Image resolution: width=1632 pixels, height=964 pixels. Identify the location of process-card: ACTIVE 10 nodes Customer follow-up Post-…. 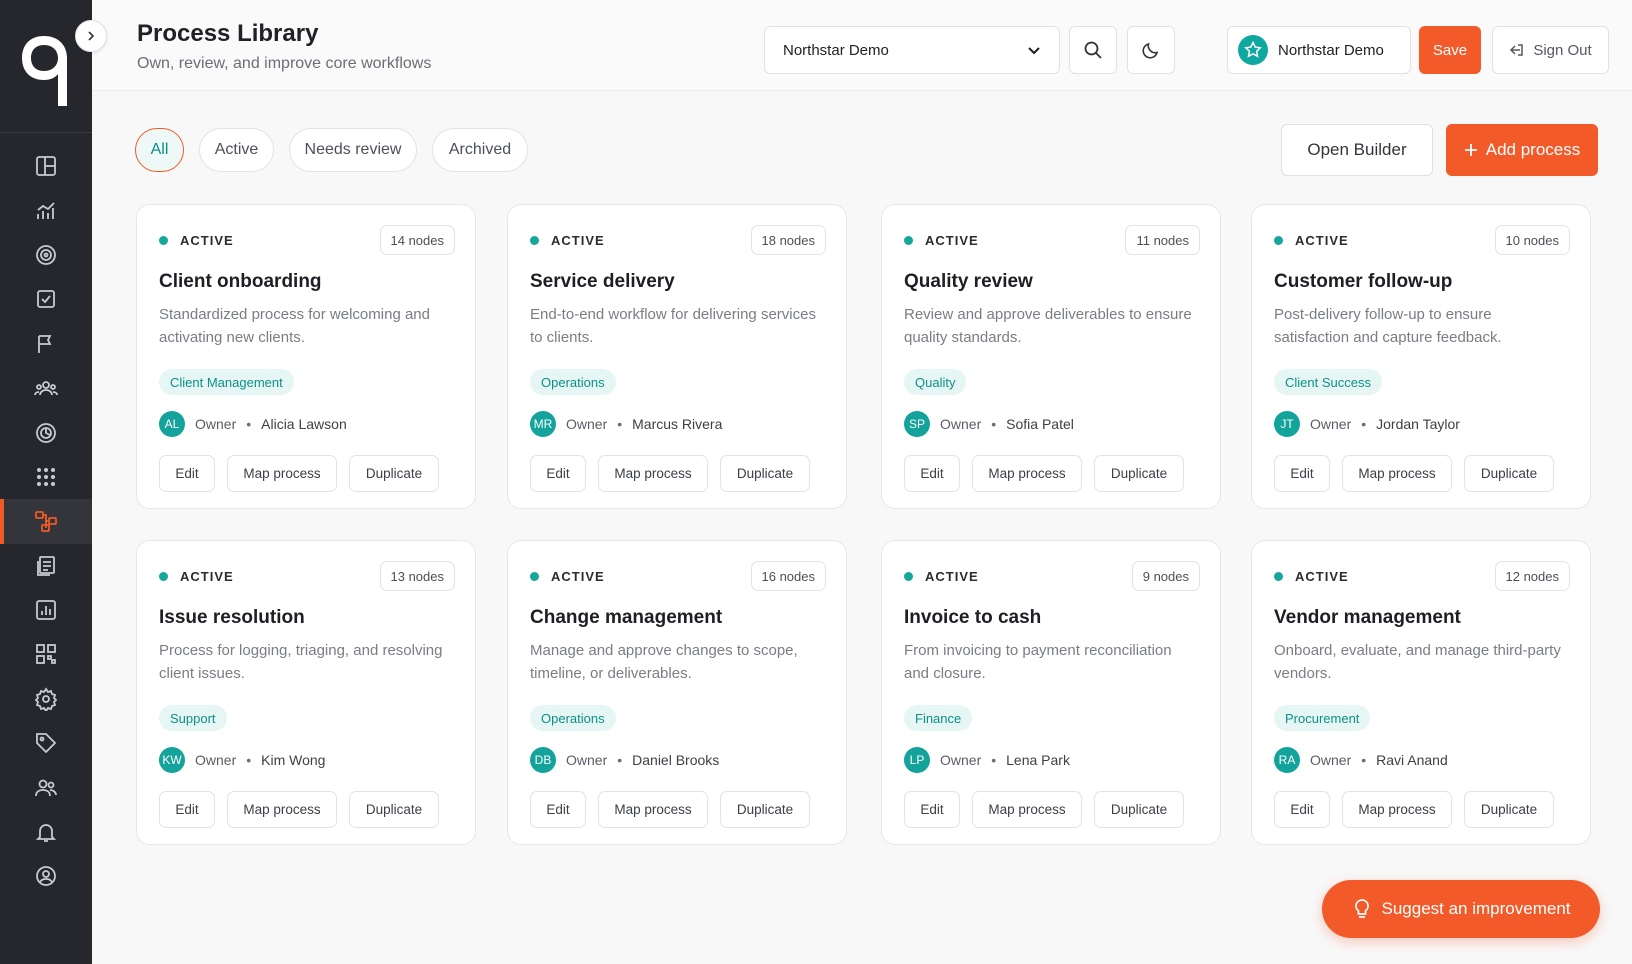
(1421, 356).